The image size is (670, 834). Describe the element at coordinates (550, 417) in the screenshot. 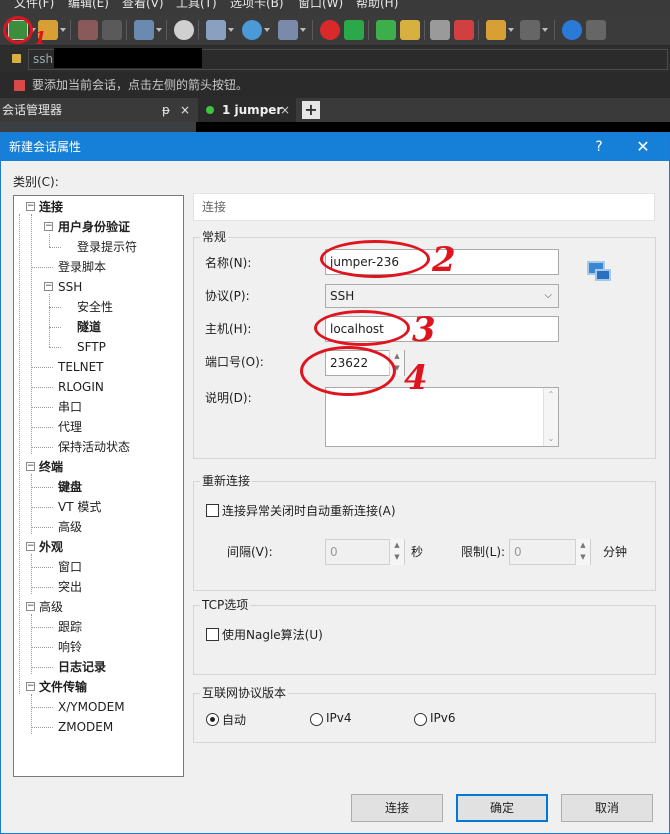

I see `scrollbar: ⌃ ⌄` at that location.